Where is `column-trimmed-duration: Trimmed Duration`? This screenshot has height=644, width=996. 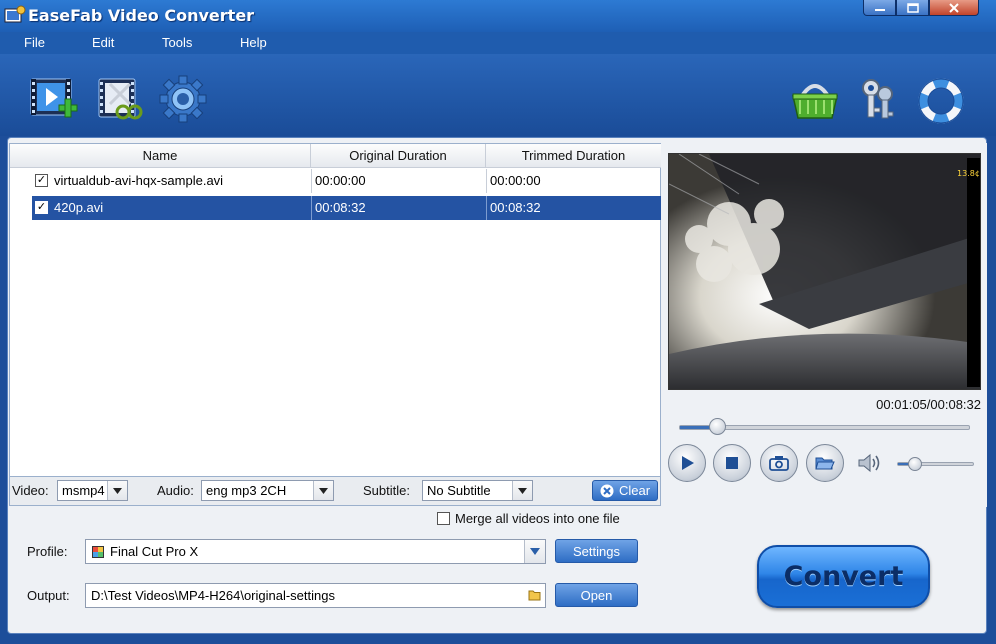
column-trimmed-duration: Trimmed Duration is located at coordinates (573, 156).